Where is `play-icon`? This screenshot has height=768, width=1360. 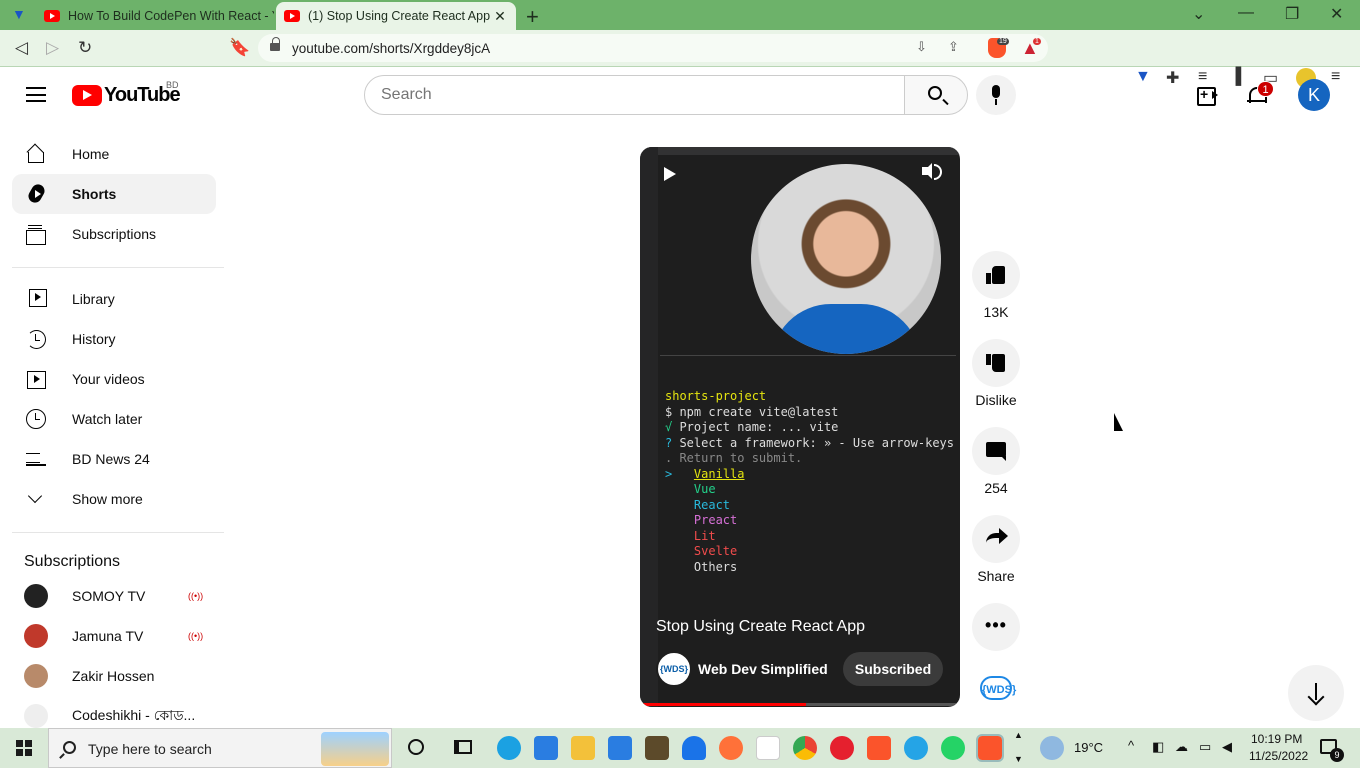 play-icon is located at coordinates (670, 174).